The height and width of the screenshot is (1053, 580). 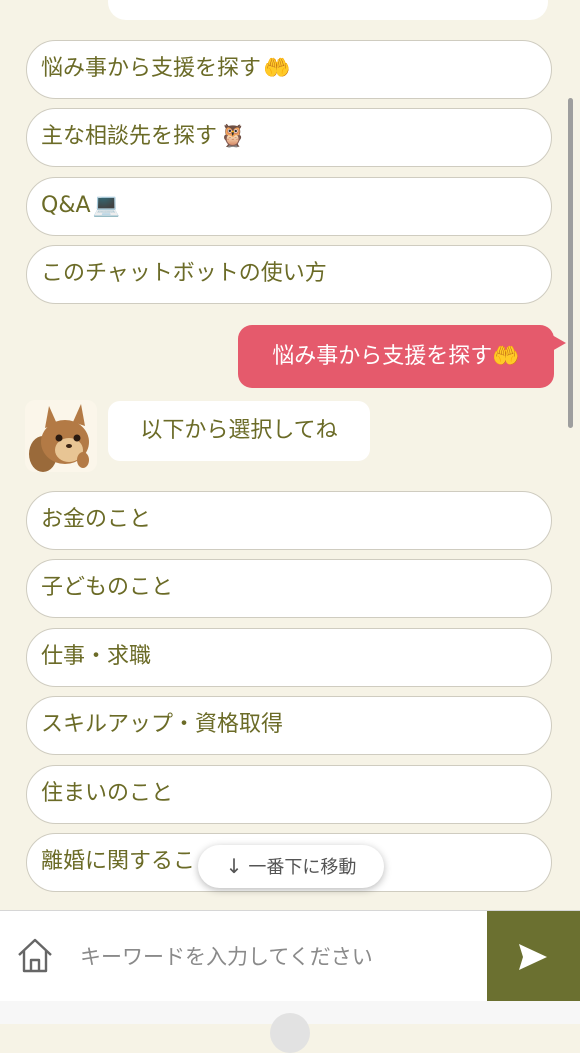 I want to click on home-icon, so click(x=35, y=956).